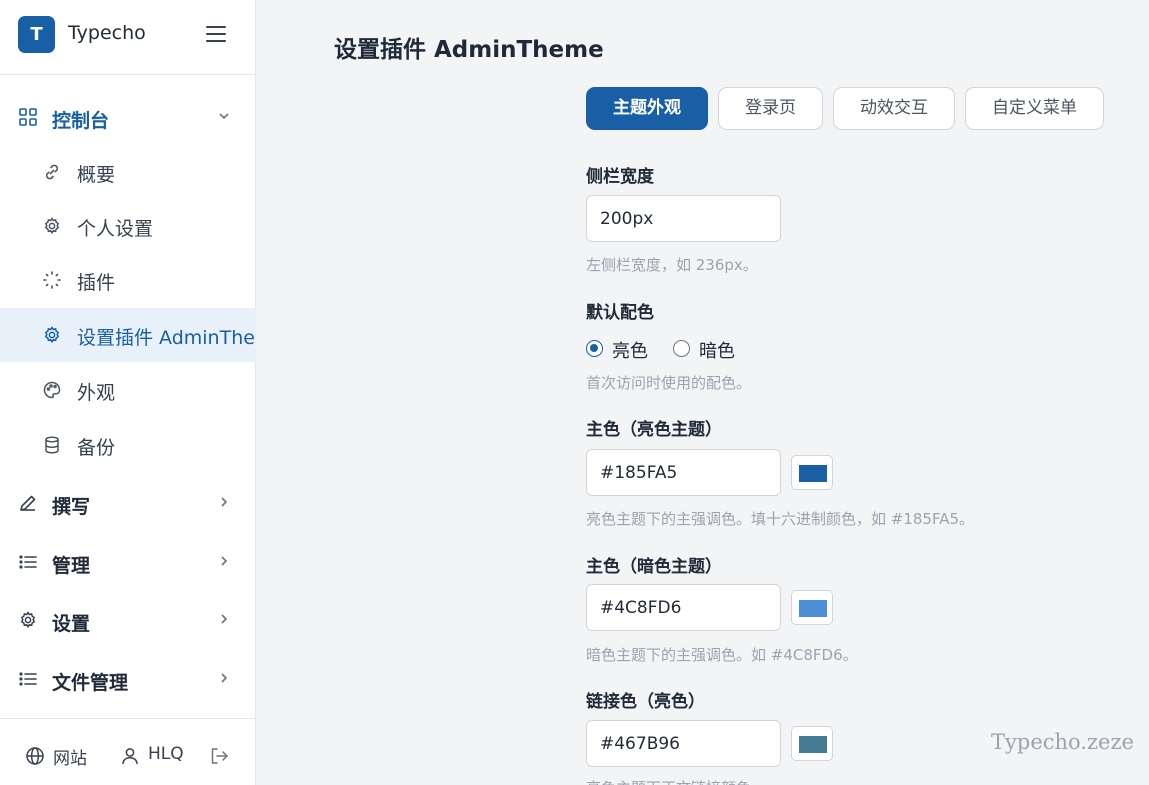  Describe the element at coordinates (71, 624) in the screenshot. I see `sidebar-item-label: 设置` at that location.